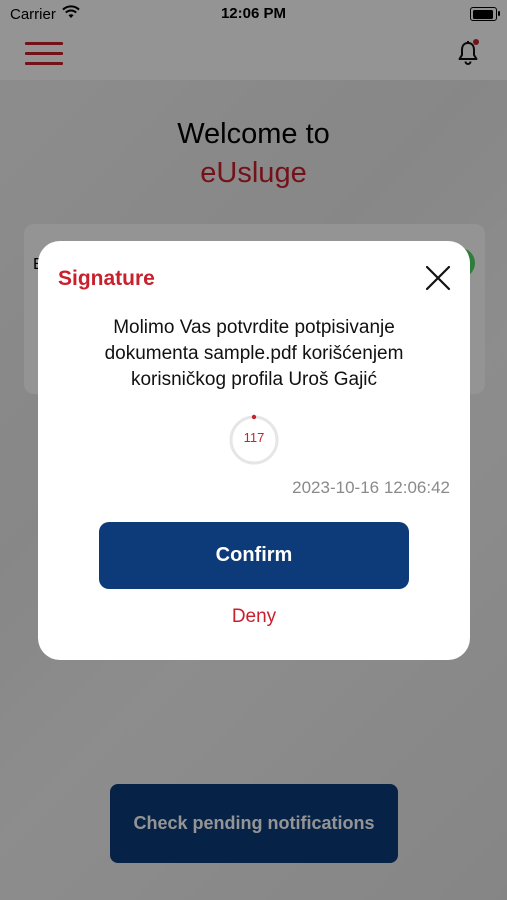  I want to click on deny-button: Deny, so click(254, 617).